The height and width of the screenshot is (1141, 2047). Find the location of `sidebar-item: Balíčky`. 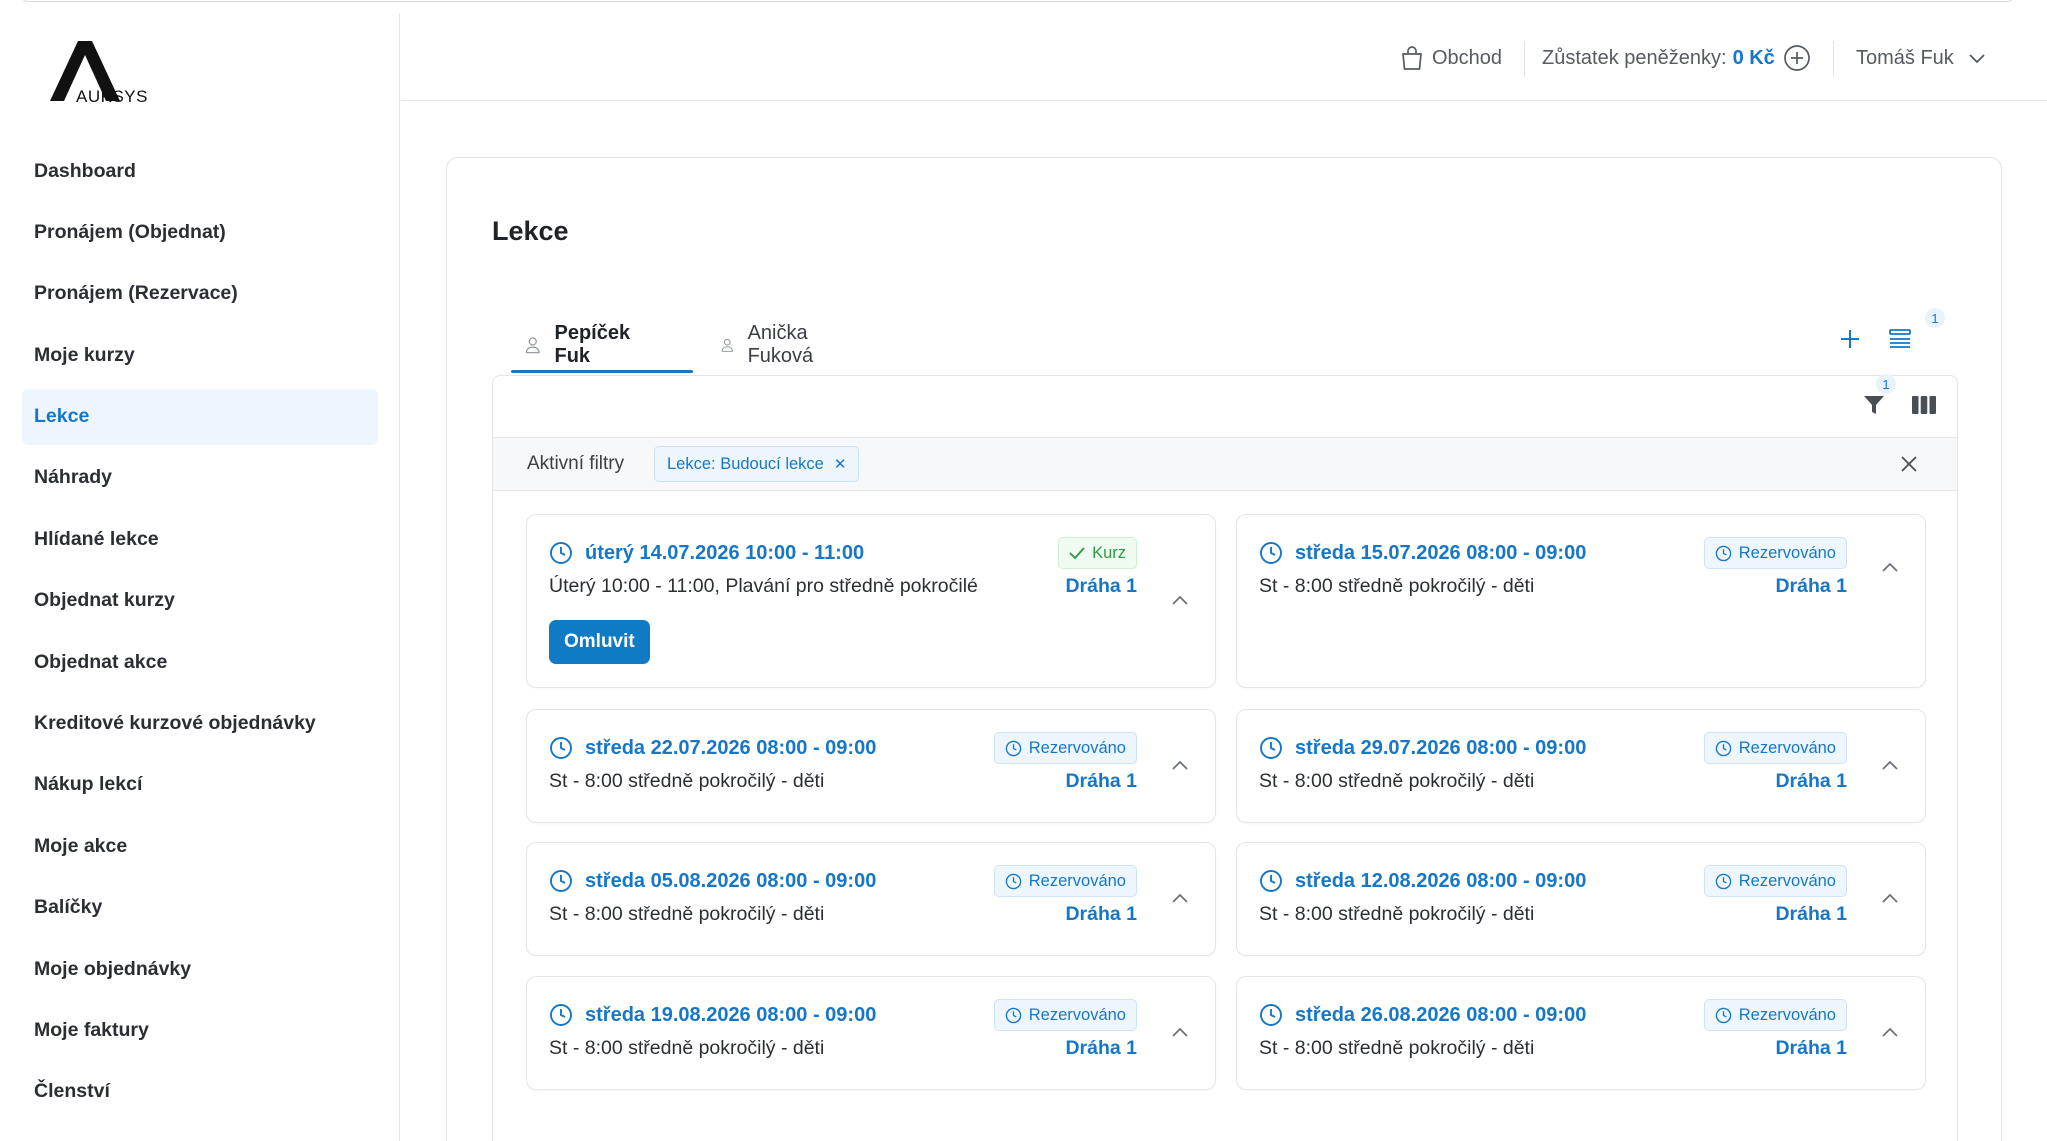

sidebar-item: Balíčky is located at coordinates (200, 908).